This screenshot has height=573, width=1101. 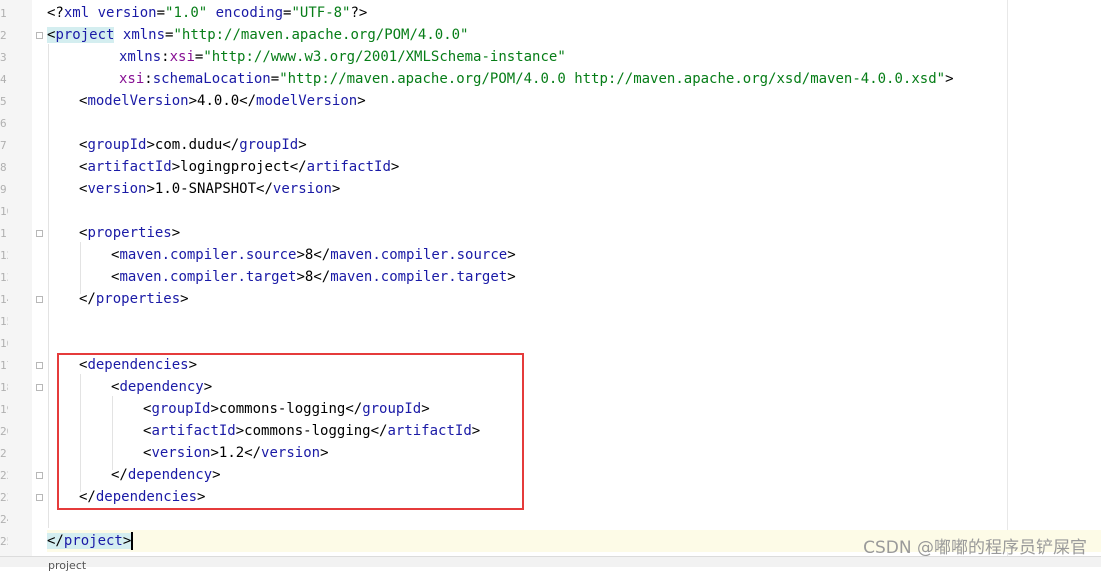 What do you see at coordinates (3, 79) in the screenshot?
I see `line-number: 4` at bounding box center [3, 79].